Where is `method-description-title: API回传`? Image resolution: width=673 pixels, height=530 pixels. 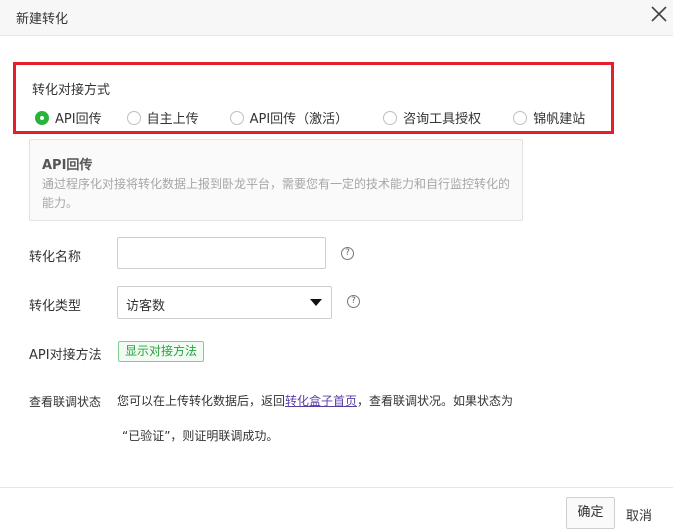
method-description-title: API回传 is located at coordinates (67, 165).